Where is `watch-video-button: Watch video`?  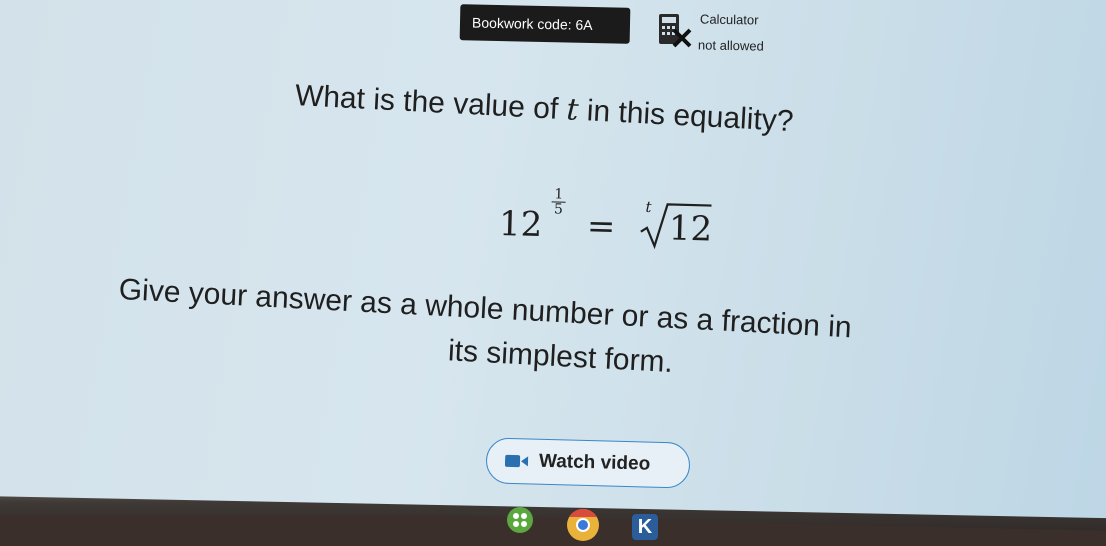 watch-video-button: Watch video is located at coordinates (588, 463).